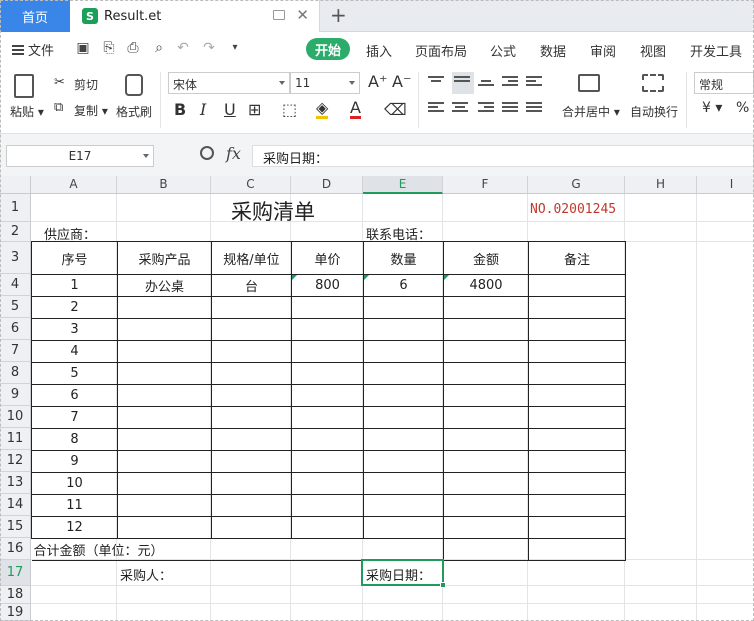 The image size is (754, 621). What do you see at coordinates (503, 156) in the screenshot?
I see `formula-input: 采购日期：` at bounding box center [503, 156].